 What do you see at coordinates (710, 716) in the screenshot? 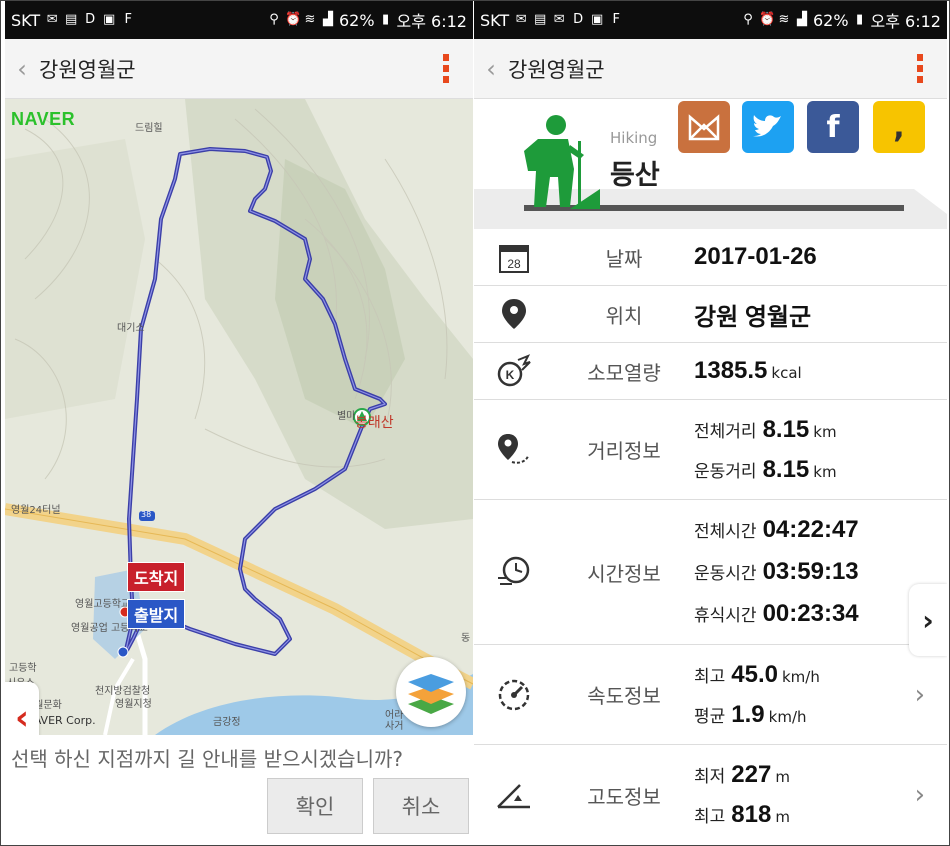
I see `avg-speed-label: 평균` at bounding box center [710, 716].